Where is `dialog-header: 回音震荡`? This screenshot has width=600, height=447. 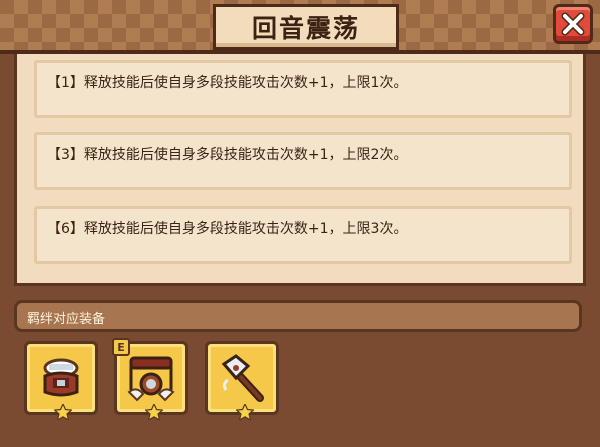
dialog-header: 回音震荡 is located at coordinates (300, 27).